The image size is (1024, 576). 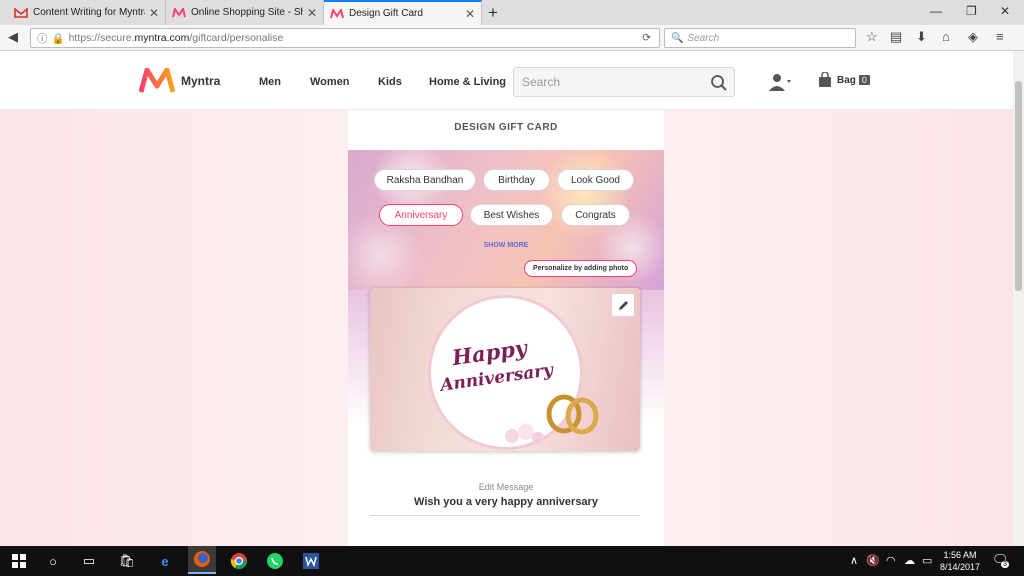 What do you see at coordinates (1005, 11) in the screenshot?
I see `close-window-icon: ✕` at bounding box center [1005, 11].